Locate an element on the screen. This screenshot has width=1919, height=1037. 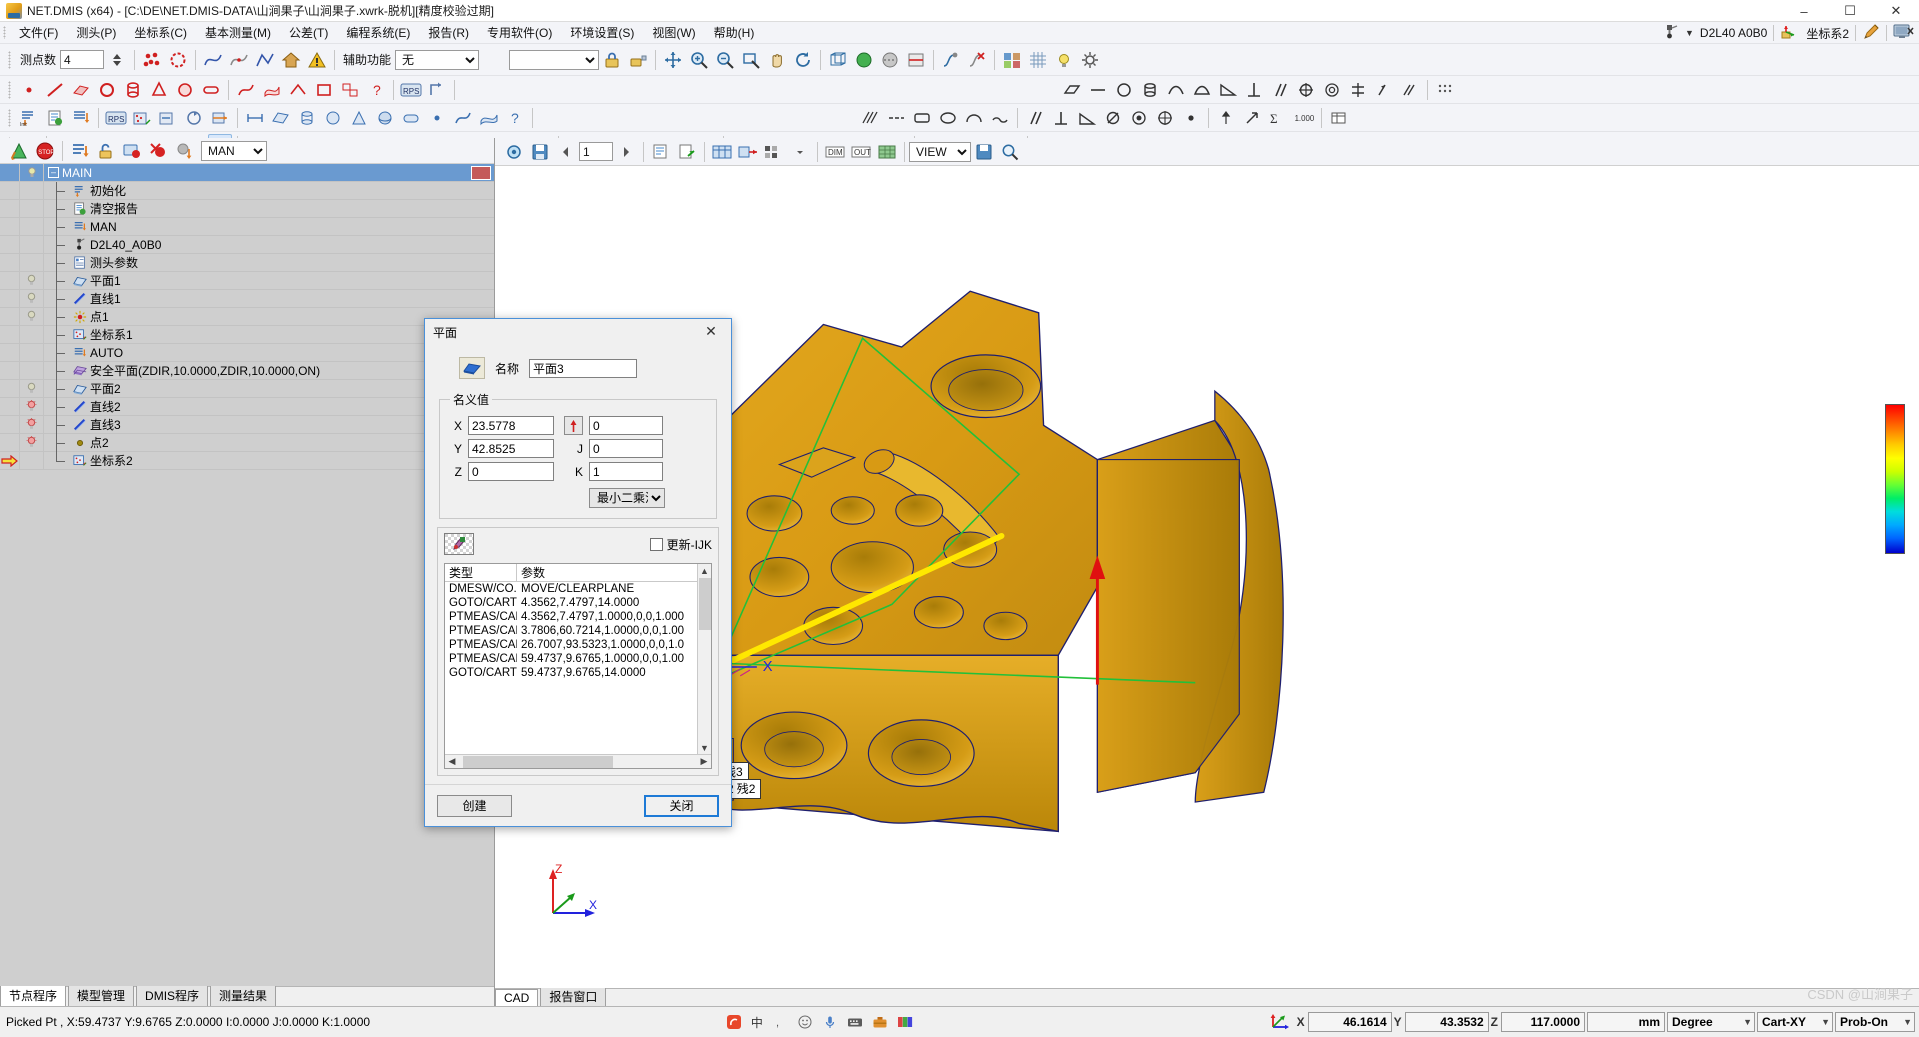
menu-programming: 编程系统(E) is located at coordinates (378, 32).